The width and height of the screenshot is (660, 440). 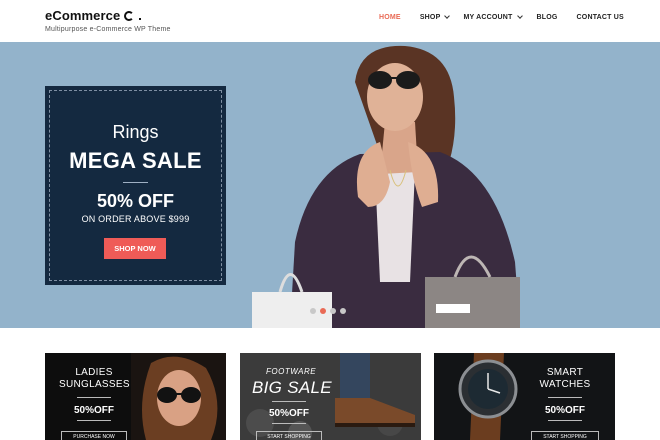 I want to click on promo-category: Rings, so click(x=135, y=132).